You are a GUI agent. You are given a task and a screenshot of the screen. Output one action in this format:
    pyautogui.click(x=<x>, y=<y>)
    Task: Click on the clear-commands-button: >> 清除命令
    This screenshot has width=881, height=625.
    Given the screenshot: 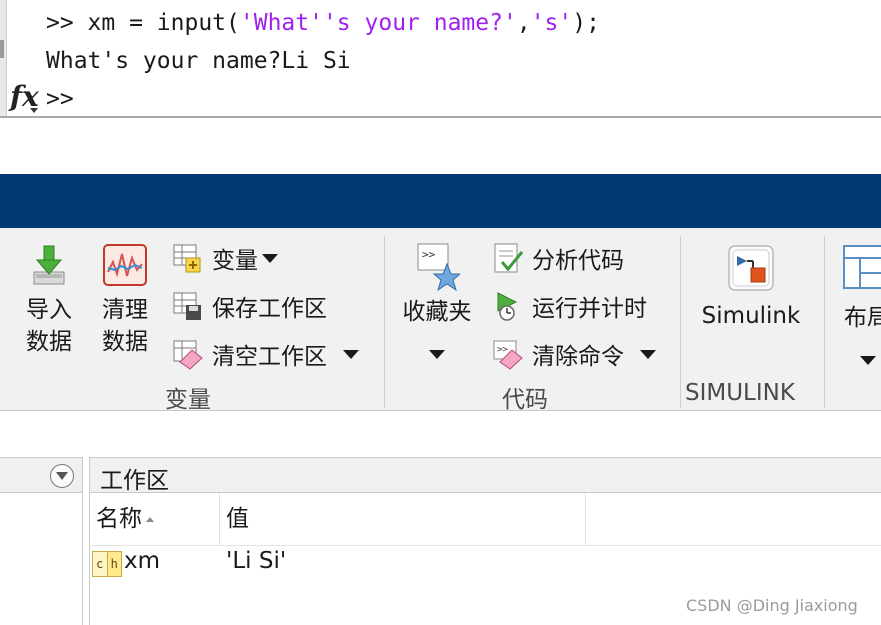 What is the action you would take?
    pyautogui.click(x=574, y=354)
    